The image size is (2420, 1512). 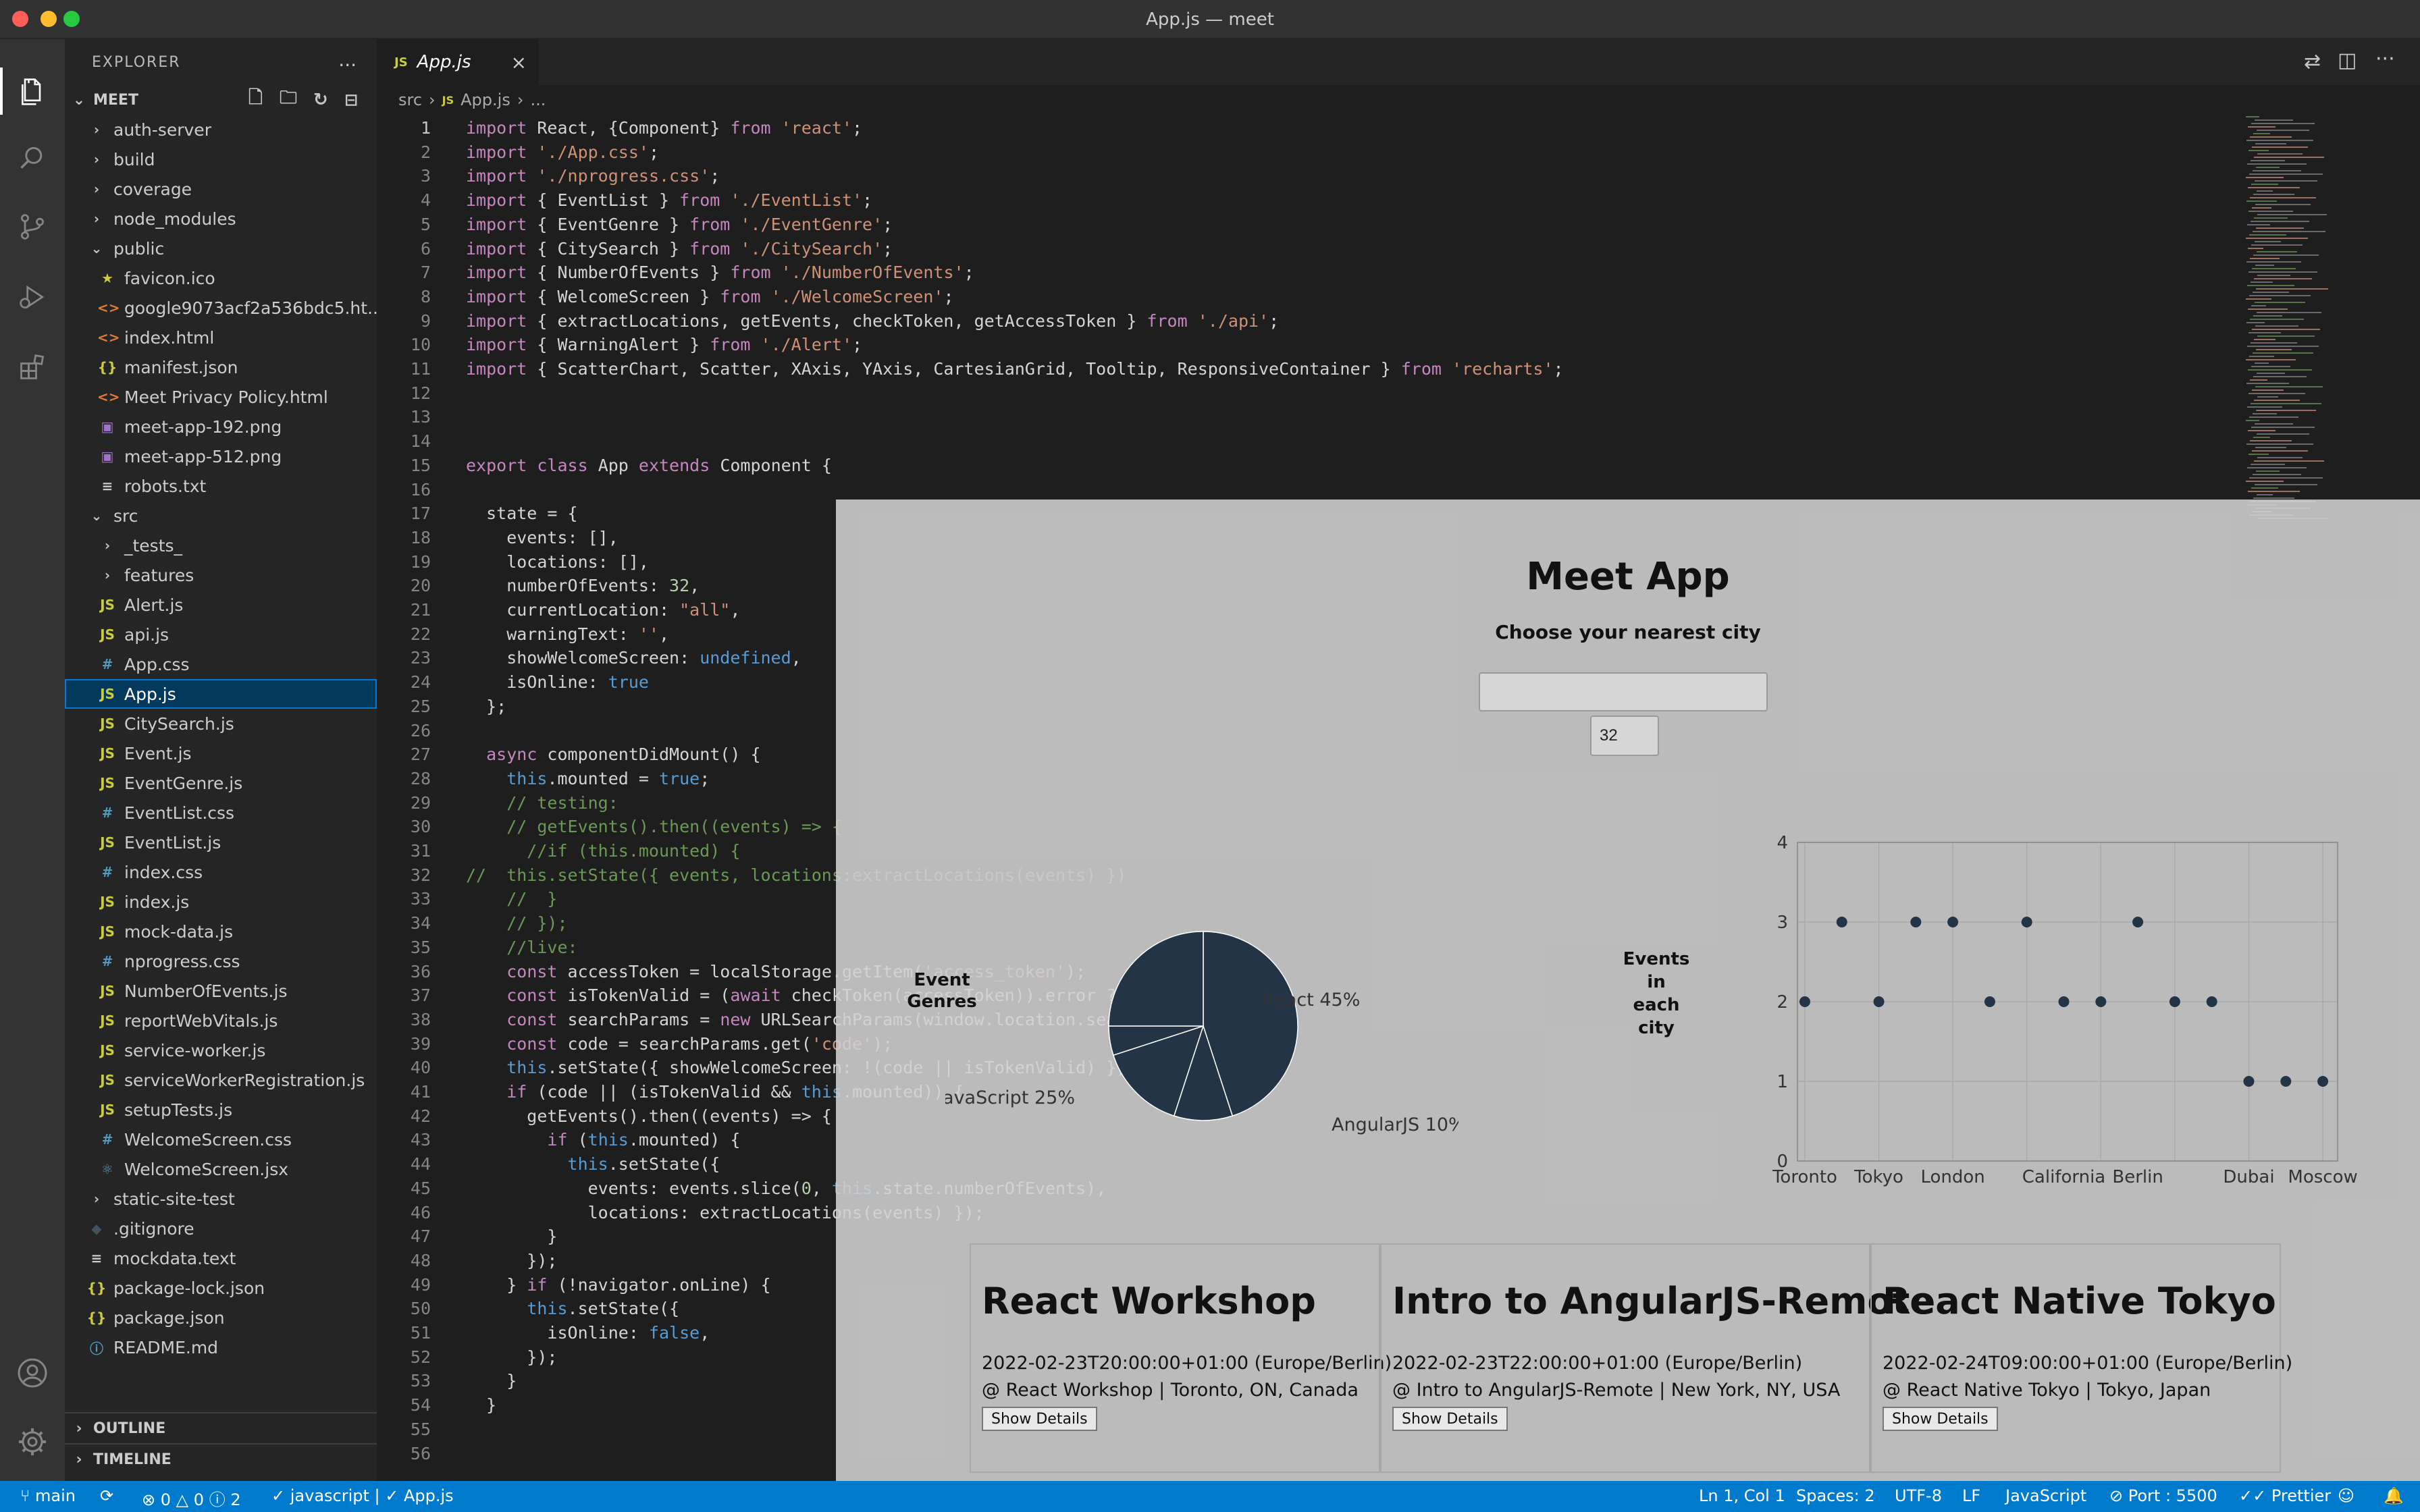 What do you see at coordinates (48, 1496) in the screenshot?
I see `branch-indicator: ⑂ main` at bounding box center [48, 1496].